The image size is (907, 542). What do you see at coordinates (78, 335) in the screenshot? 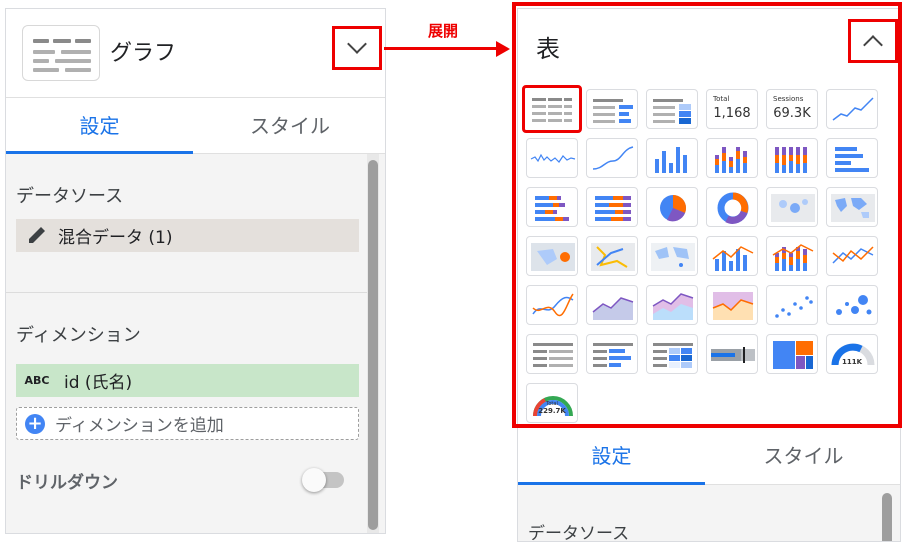
I see `dimension-heading: ディメンション` at bounding box center [78, 335].